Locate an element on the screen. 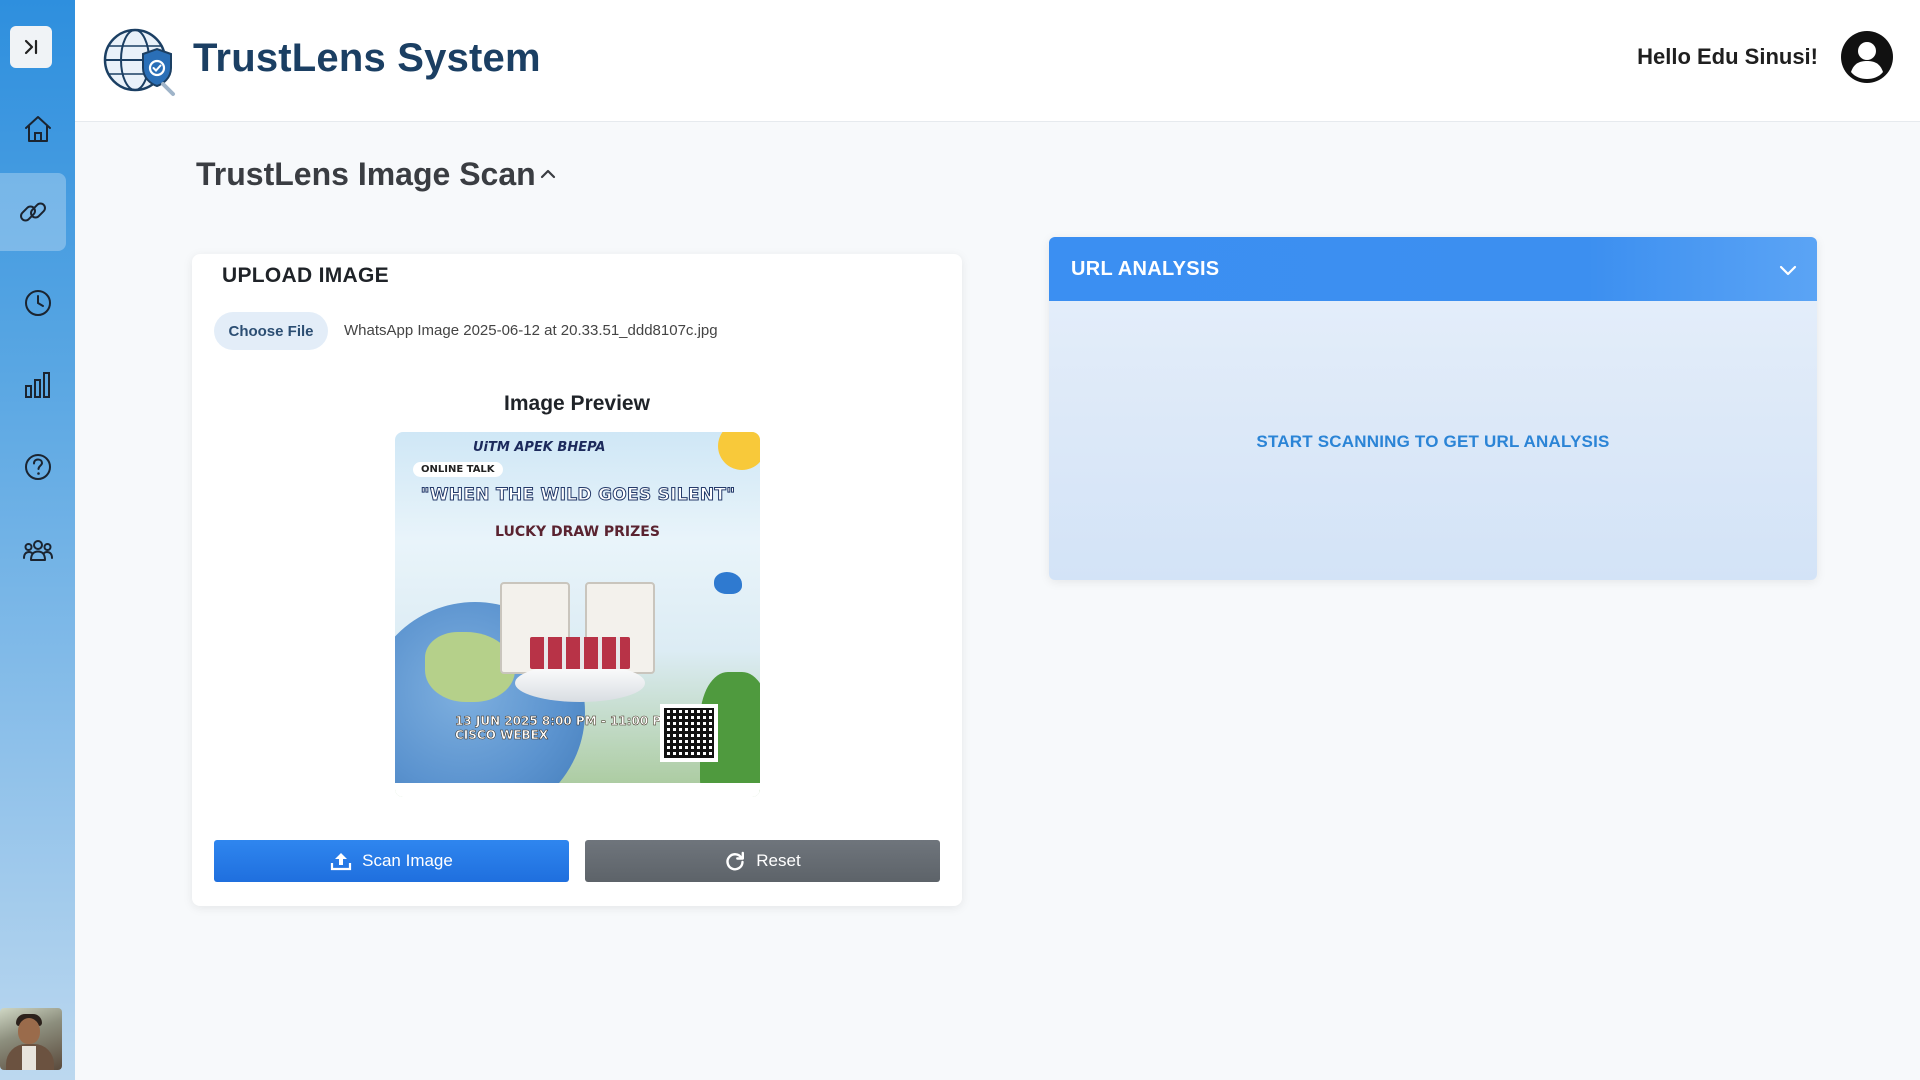  poster-tag: ONLINE TALK is located at coordinates (458, 469).